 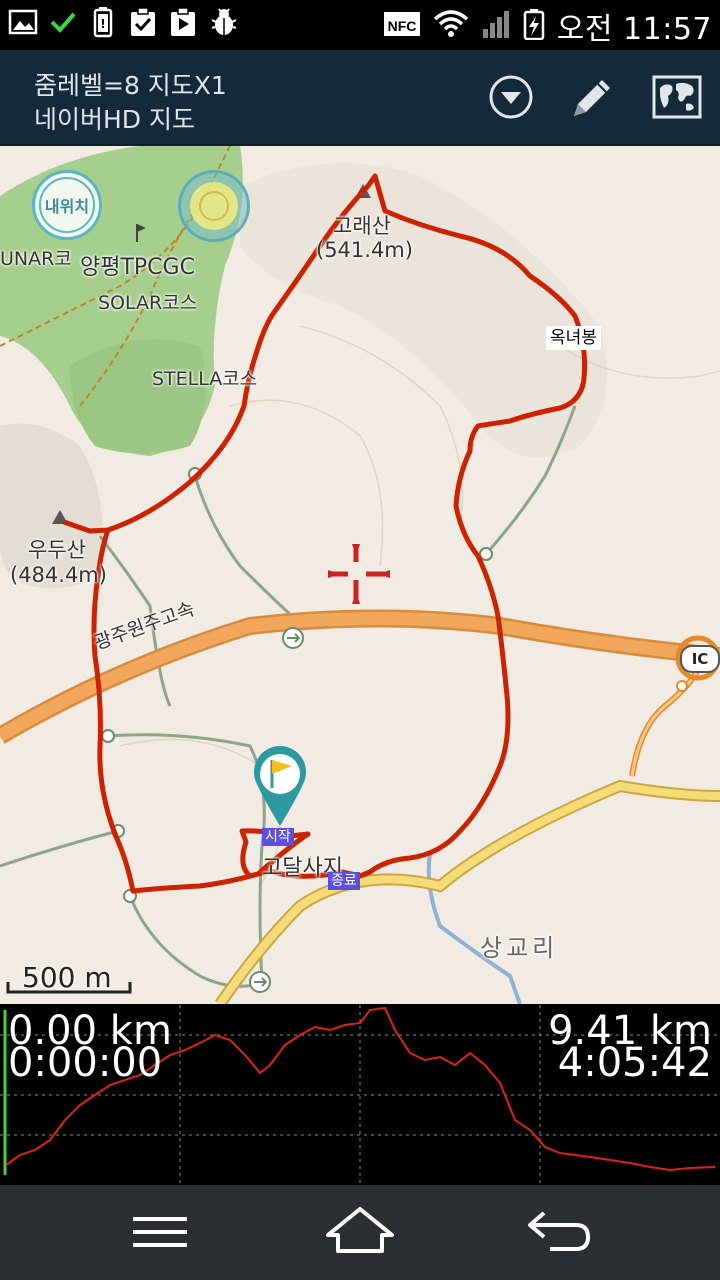 What do you see at coordinates (183, 22) in the screenshot?
I see `clipboard-play-icon` at bounding box center [183, 22].